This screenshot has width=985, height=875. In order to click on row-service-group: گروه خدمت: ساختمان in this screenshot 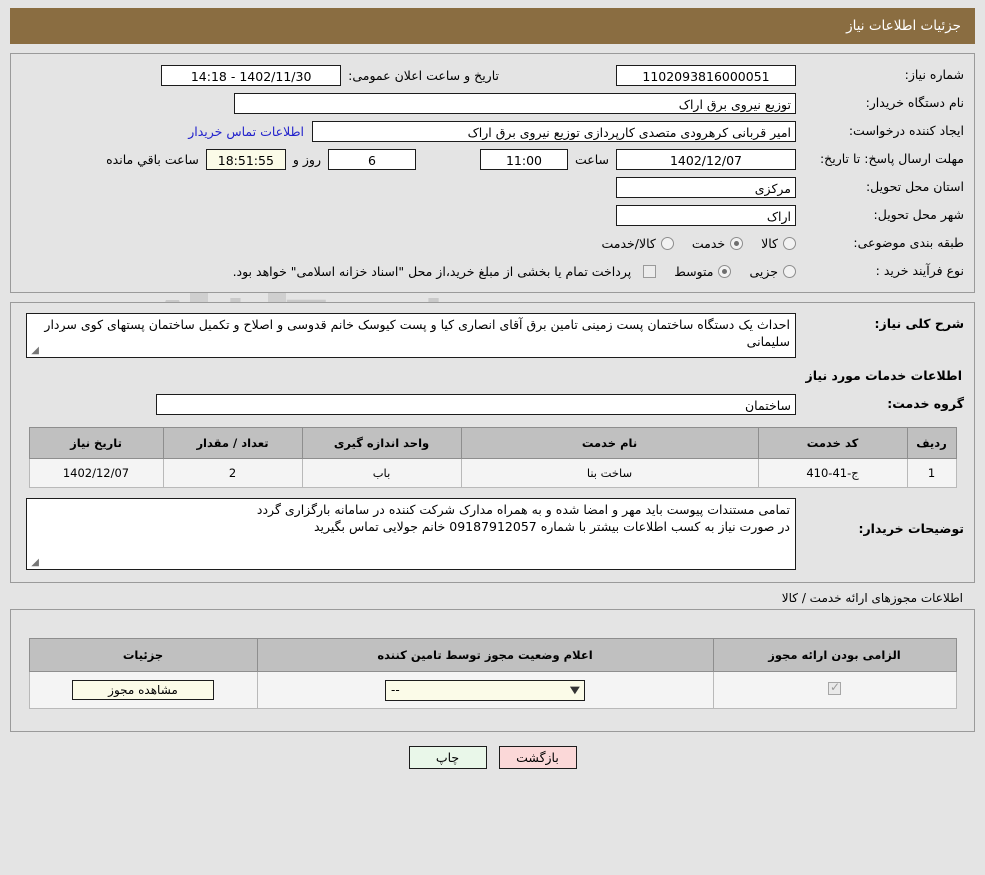, I will do `click(492, 404)`.